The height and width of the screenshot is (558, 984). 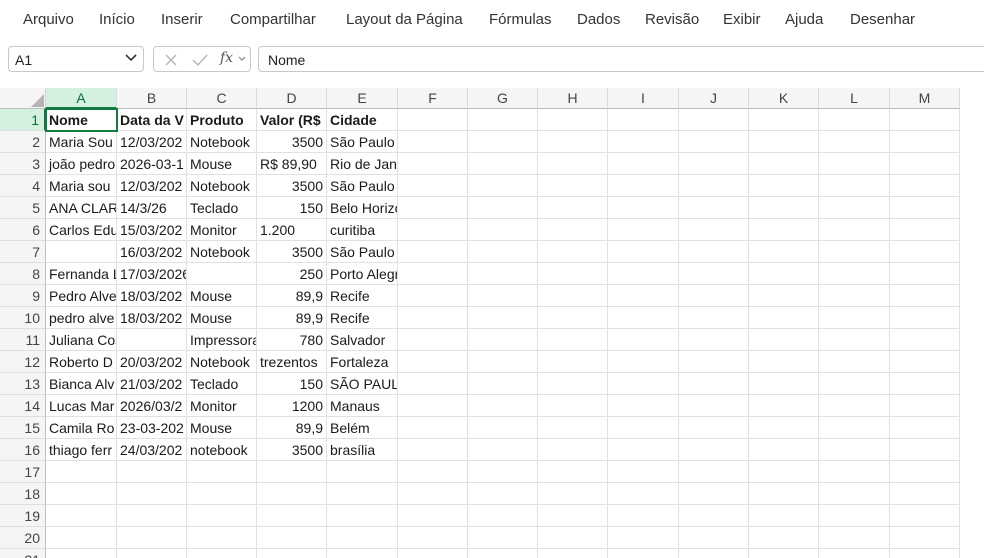 What do you see at coordinates (925, 142) in the screenshot?
I see `cell-m2` at bounding box center [925, 142].